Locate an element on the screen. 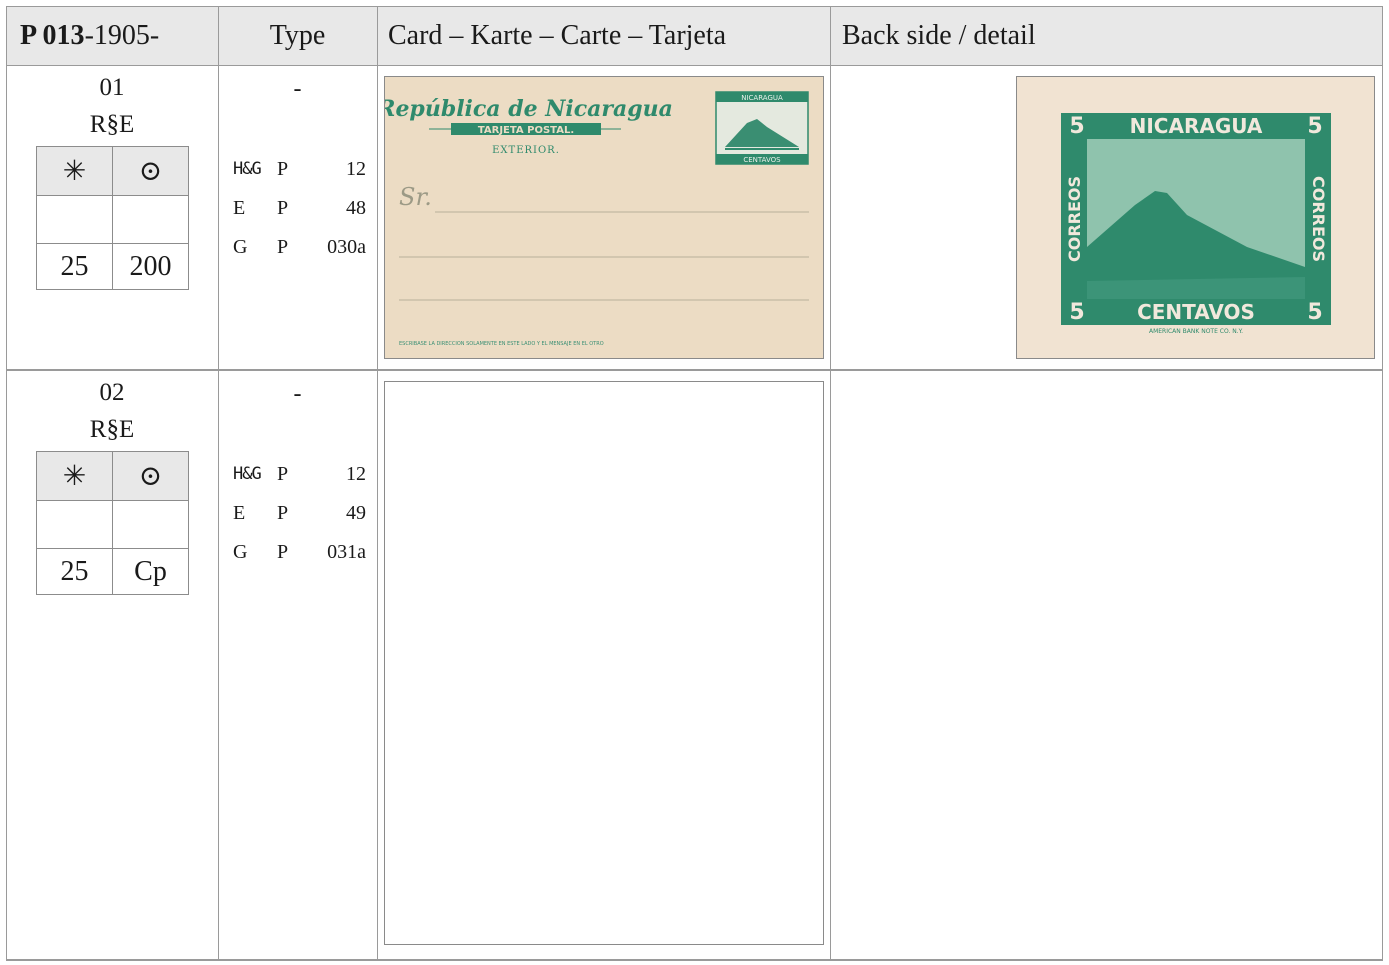  catalog-refs: H&G P 12 E P 48 G P 030a is located at coordinates (299, 214).